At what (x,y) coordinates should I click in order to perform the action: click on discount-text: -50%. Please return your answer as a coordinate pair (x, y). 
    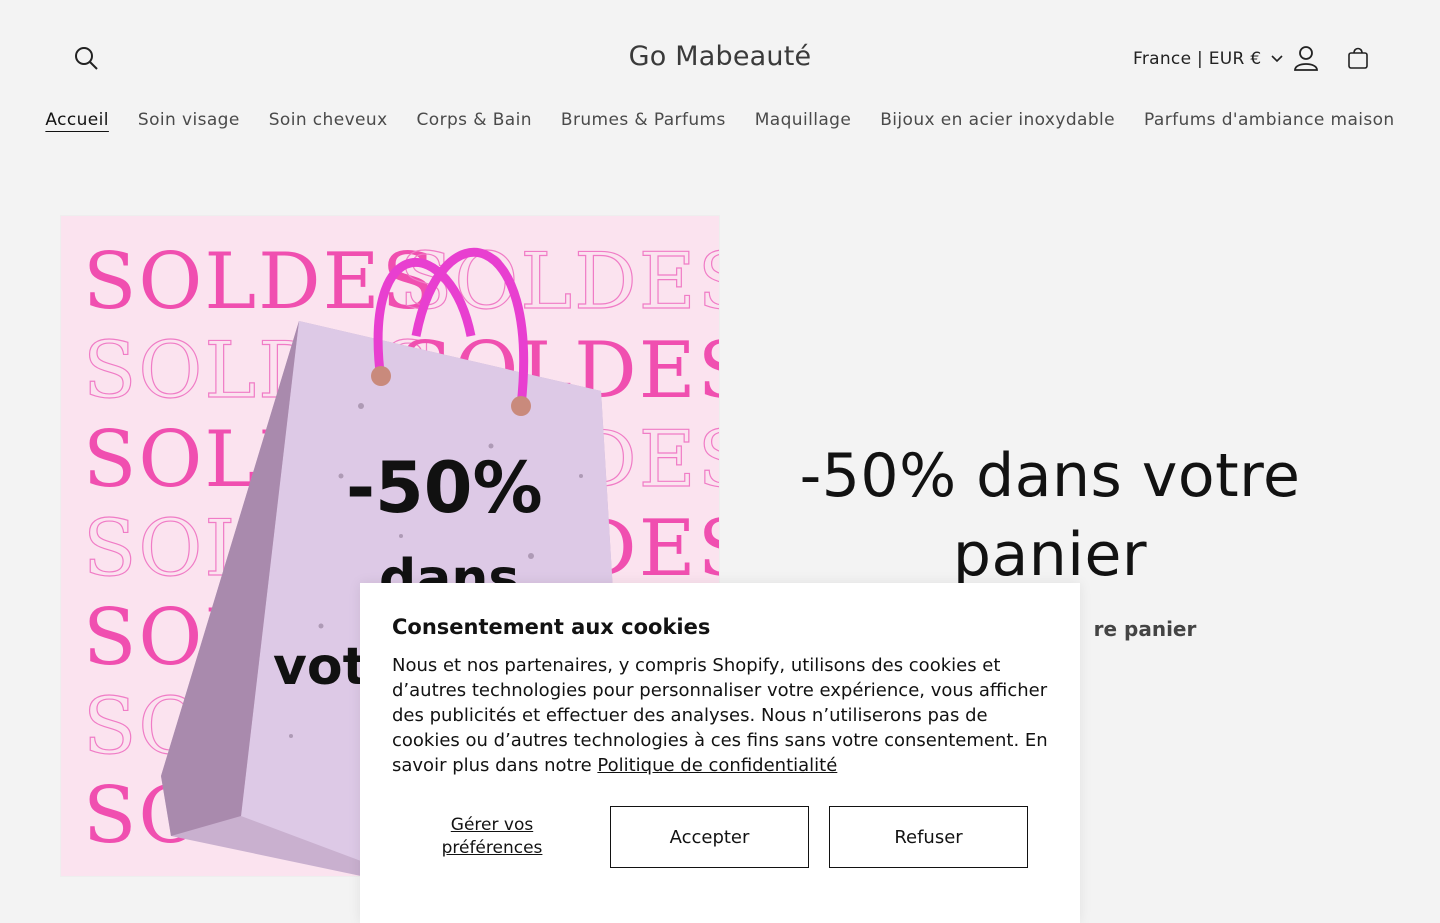
    Looking at the image, I should click on (444, 488).